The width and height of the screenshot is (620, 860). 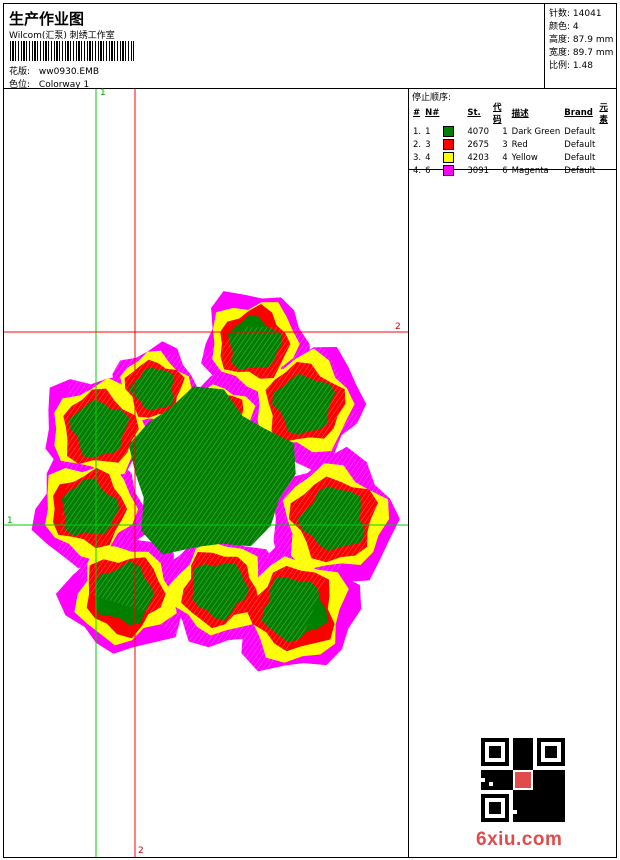 What do you see at coordinates (428, 131) in the screenshot?
I see `cell-needle: 1` at bounding box center [428, 131].